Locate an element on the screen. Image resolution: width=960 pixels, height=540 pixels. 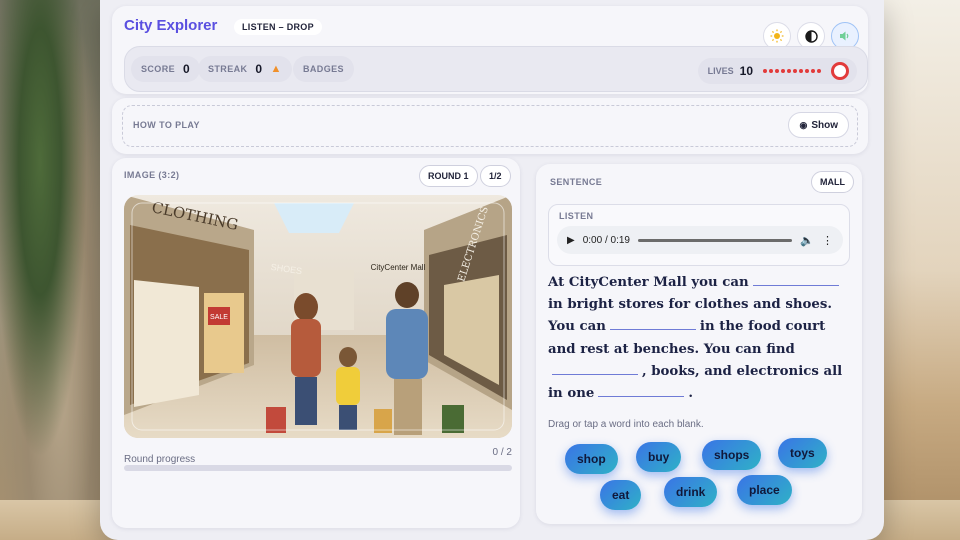
badges-label: BADGES is located at coordinates (323, 69).